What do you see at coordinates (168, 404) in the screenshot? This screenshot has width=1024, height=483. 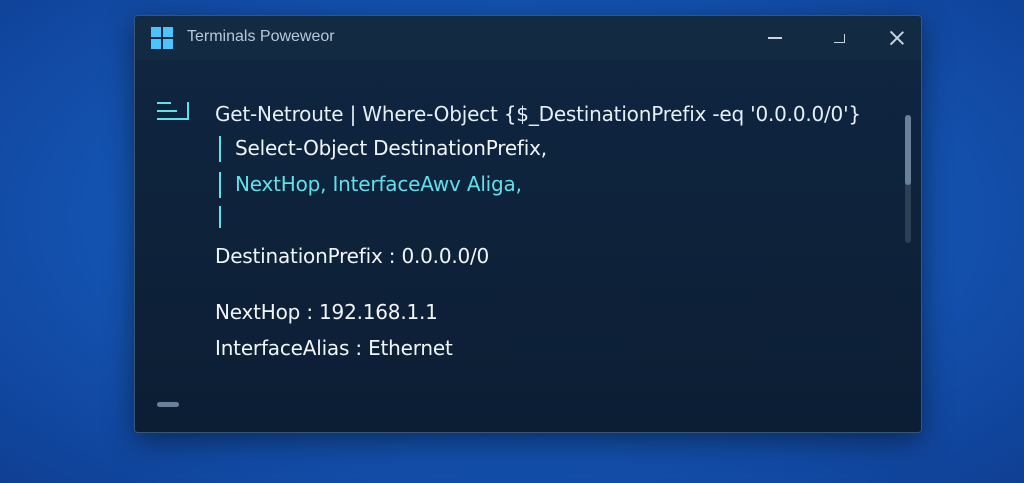 I see `text-cursor` at bounding box center [168, 404].